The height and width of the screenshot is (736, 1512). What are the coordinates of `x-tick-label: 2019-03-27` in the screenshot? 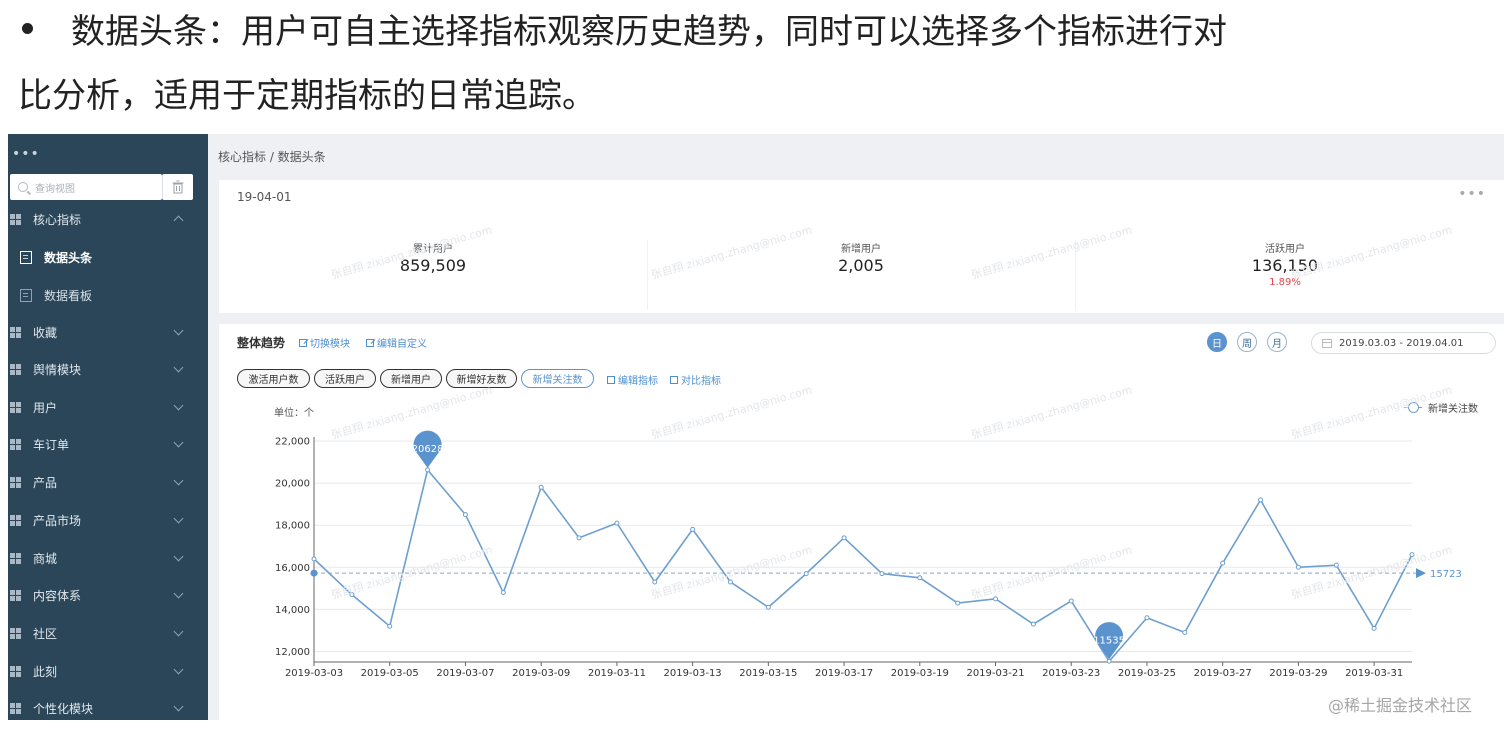 It's located at (1223, 673).